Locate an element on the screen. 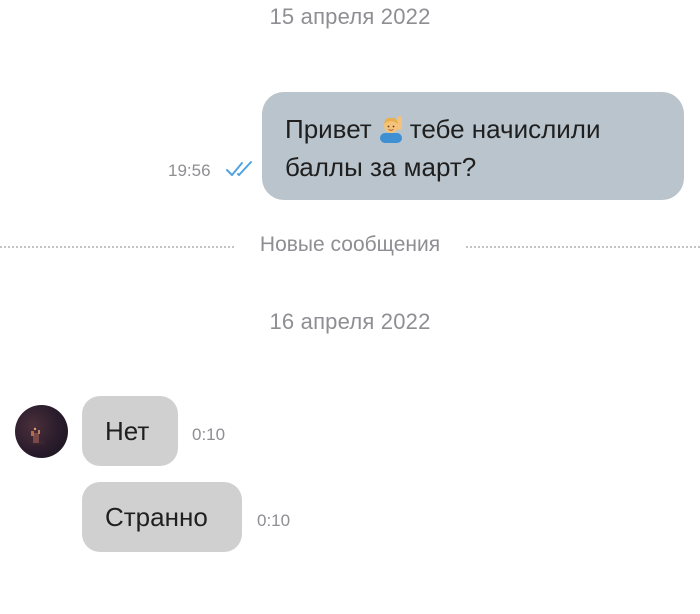  person-raising-hand-emoji is located at coordinates (390, 129).